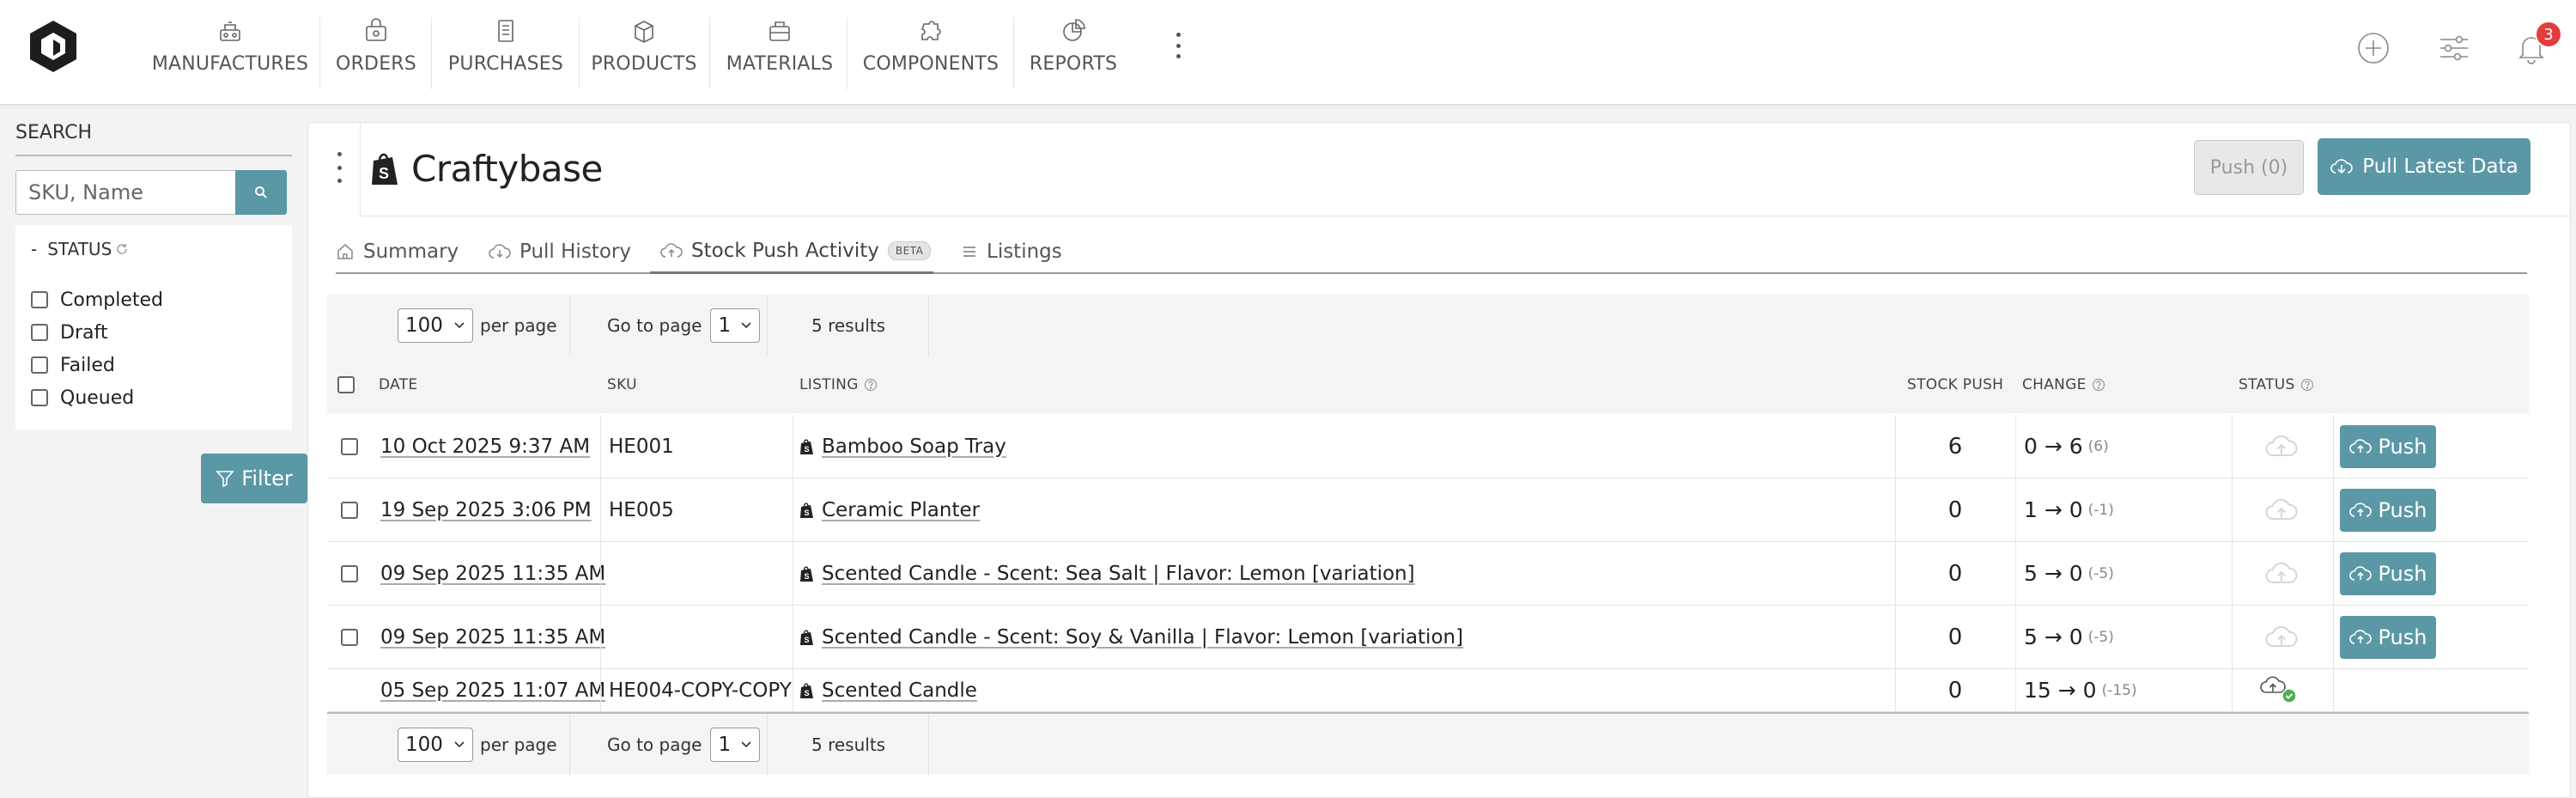  Describe the element at coordinates (2548, 34) in the screenshot. I see `notification-count-badge: 3` at that location.